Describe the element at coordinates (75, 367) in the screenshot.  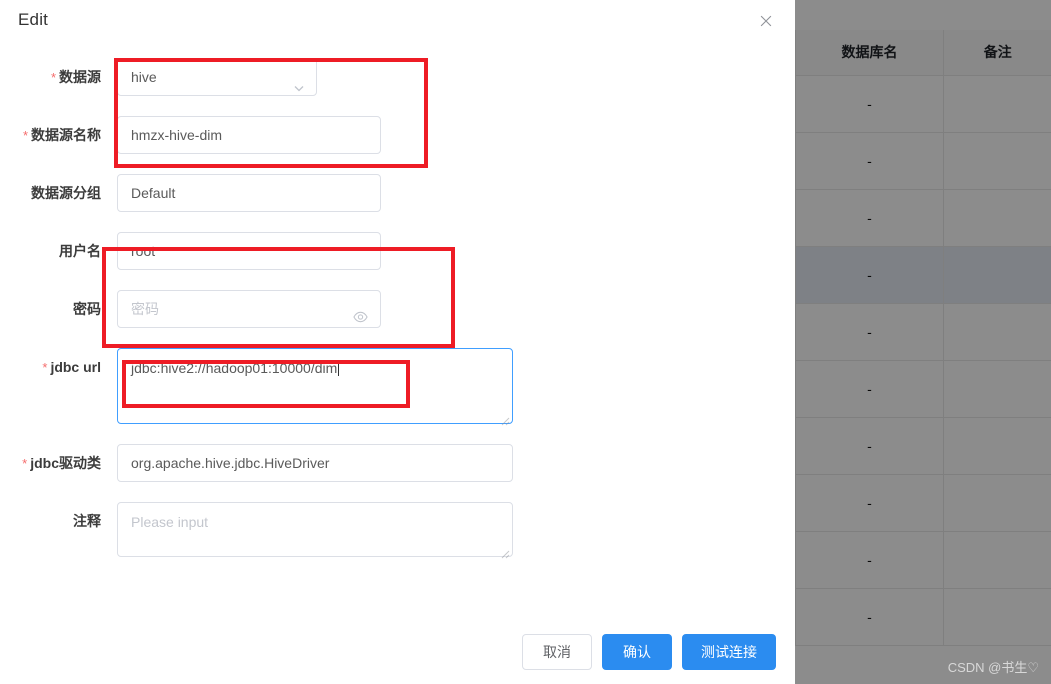
I see `label-text: jdbc url` at that location.